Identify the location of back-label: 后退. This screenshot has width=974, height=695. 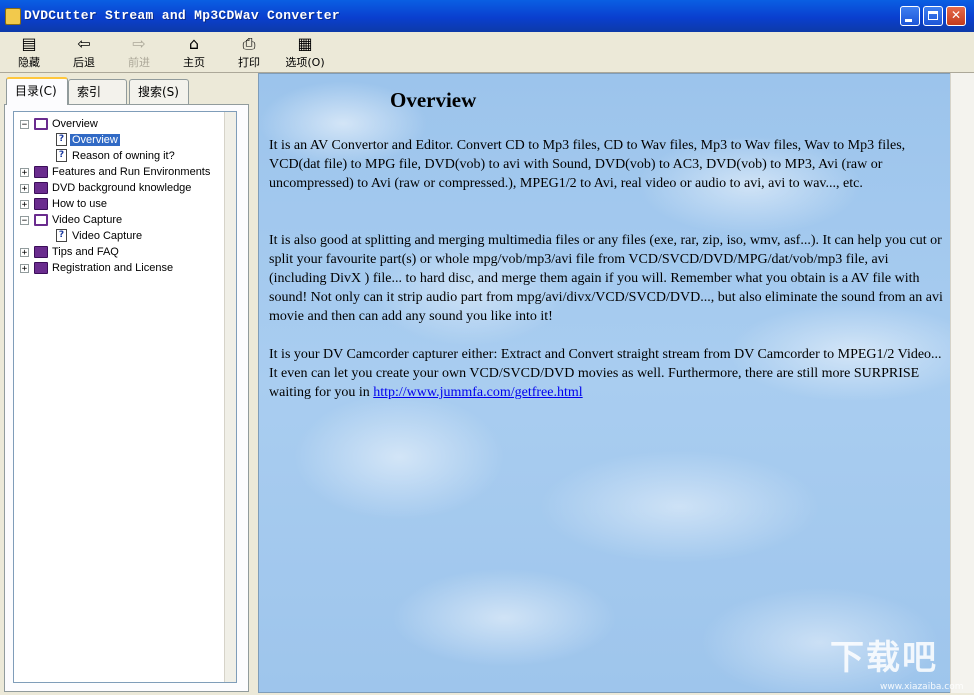
(84, 62).